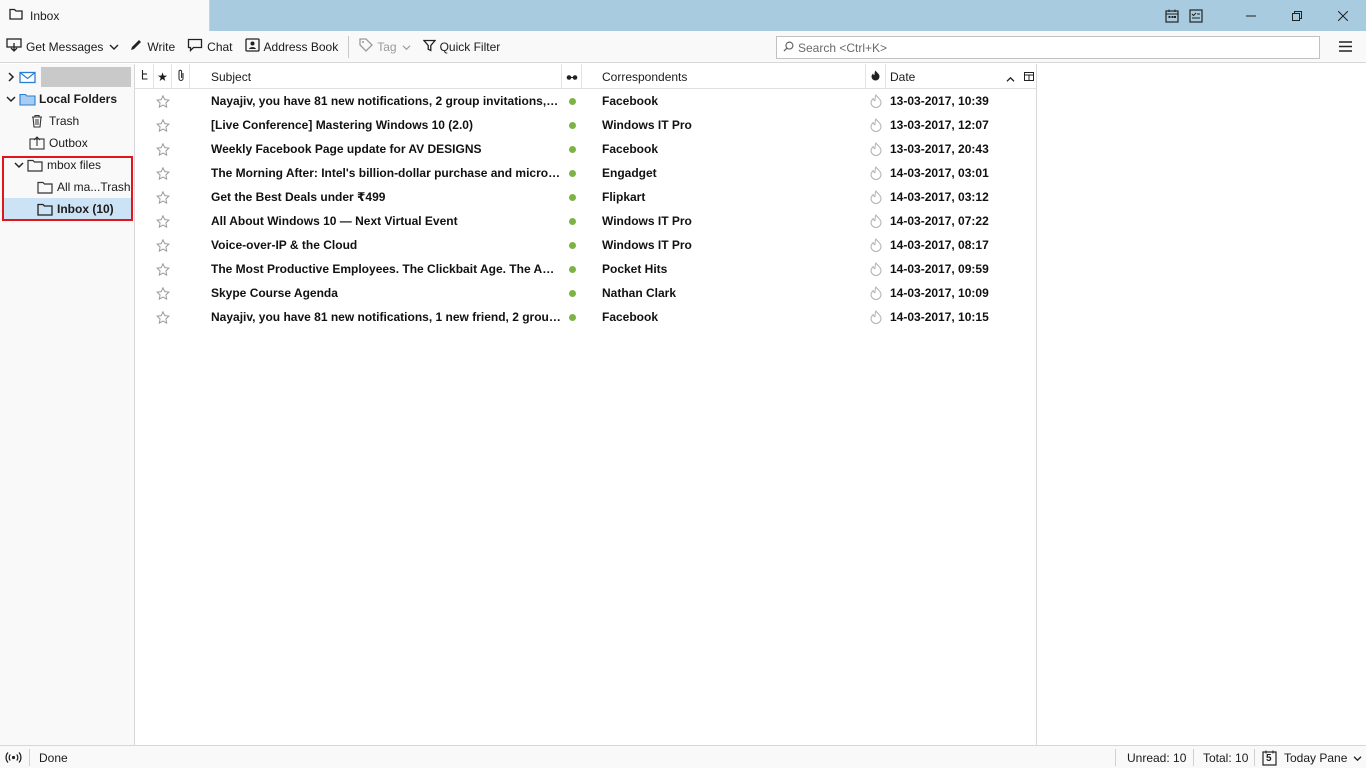  I want to click on quick-filter-button: Quick Filter, so click(462, 47).